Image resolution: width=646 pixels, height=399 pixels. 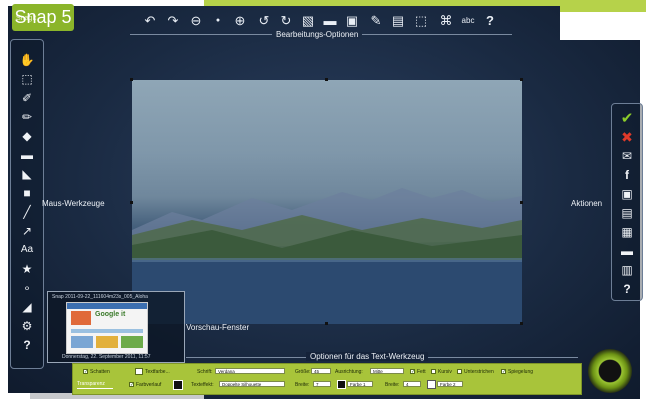 I want to click on size-label: Größe:, so click(x=303, y=372).